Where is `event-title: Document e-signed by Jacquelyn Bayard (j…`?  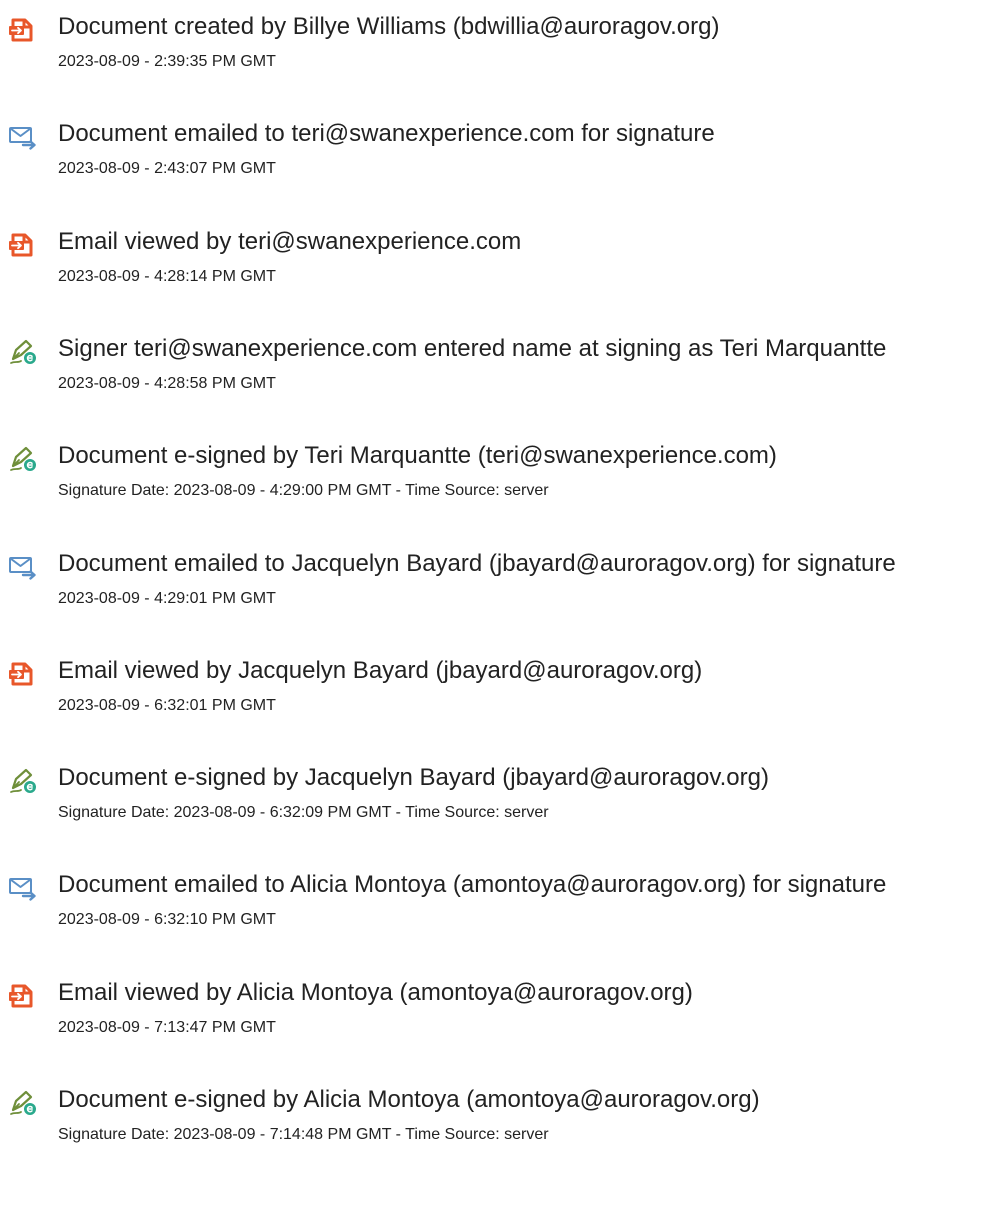 event-title: Document e-signed by Jacquelyn Bayard (j… is located at coordinates (413, 777).